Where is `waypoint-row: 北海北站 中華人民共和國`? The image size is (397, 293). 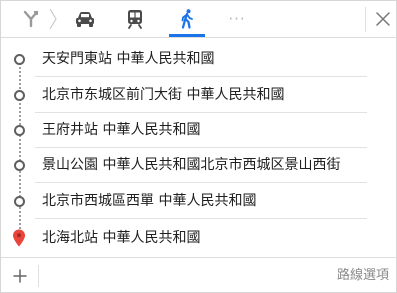
waypoint-row: 北海北站 中華人民共和國 is located at coordinates (199, 238).